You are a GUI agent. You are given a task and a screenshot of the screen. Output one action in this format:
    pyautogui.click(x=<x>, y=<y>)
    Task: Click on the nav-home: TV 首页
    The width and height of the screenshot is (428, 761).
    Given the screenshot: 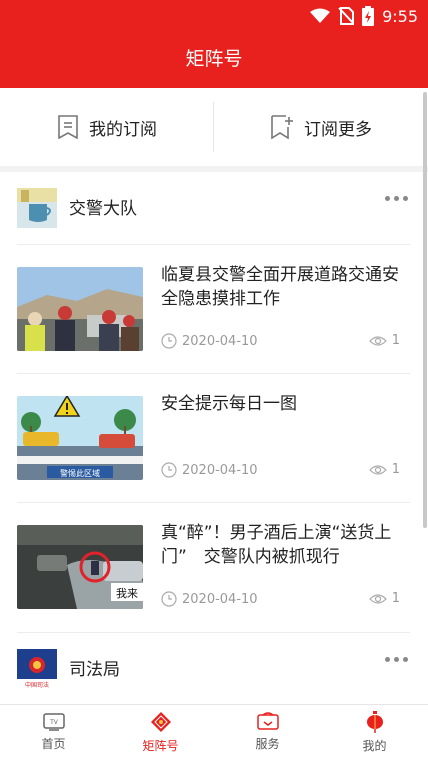 What is the action you would take?
    pyautogui.click(x=53, y=733)
    